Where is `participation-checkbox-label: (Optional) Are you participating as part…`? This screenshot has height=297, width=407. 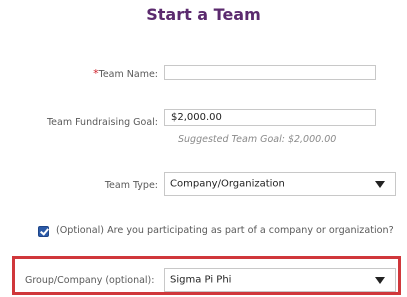 participation-checkbox-label: (Optional) Are you participating as part… is located at coordinates (225, 230).